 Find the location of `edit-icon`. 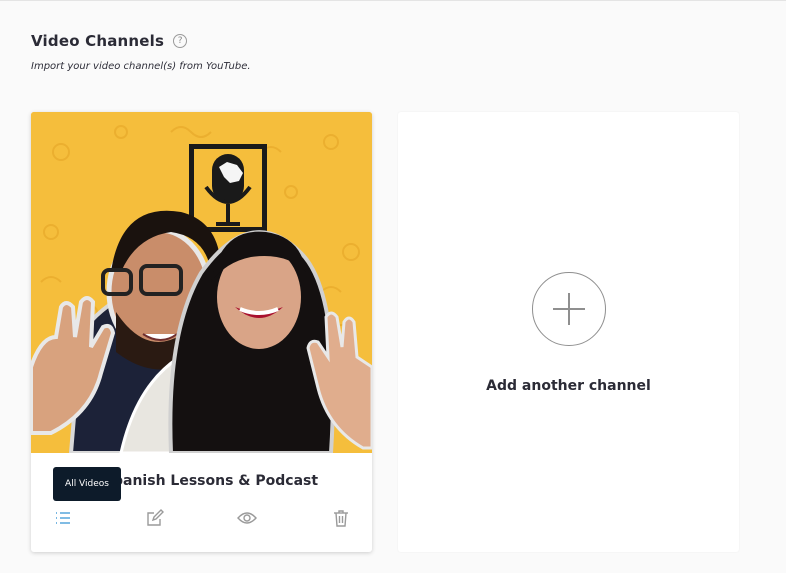

edit-icon is located at coordinates (155, 518).